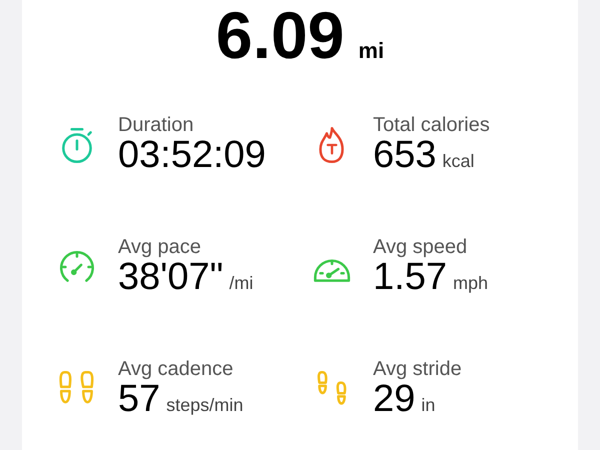 The height and width of the screenshot is (450, 600). I want to click on stat-unit: steps/min, so click(205, 405).